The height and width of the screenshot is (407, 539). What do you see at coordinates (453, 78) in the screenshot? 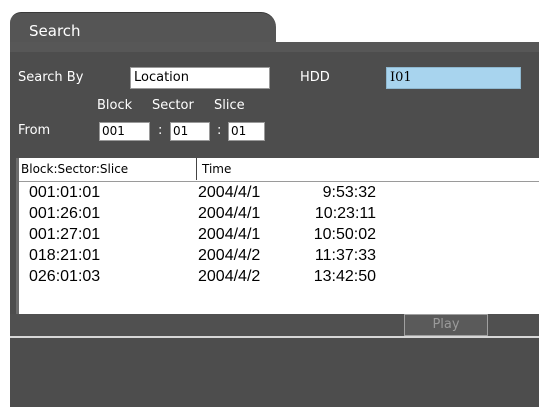
I see `hdd-field: I01` at bounding box center [453, 78].